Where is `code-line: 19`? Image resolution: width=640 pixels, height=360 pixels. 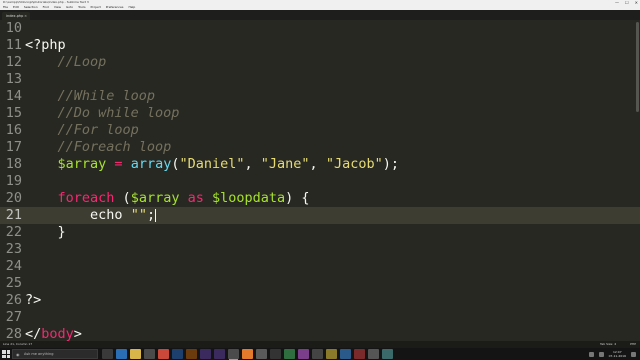 code-line: 19 is located at coordinates (320, 181).